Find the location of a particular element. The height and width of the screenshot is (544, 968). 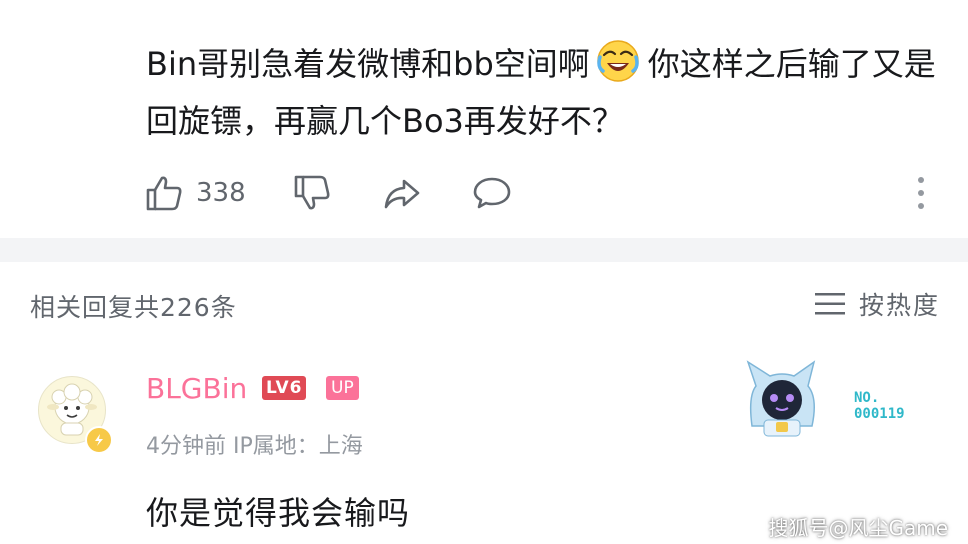

sort-label: 按热度 is located at coordinates (899, 305).